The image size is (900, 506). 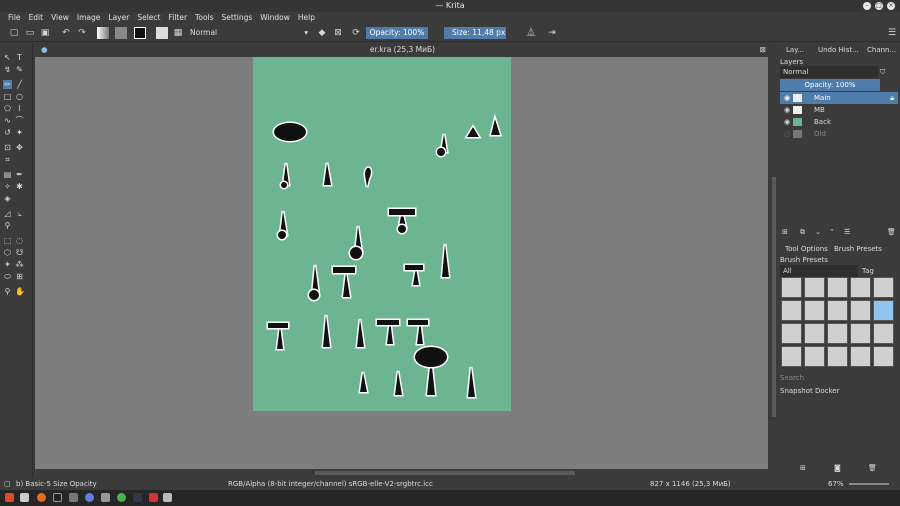 I want to click on contiguous-select-icon: ✶, so click(x=7, y=264).